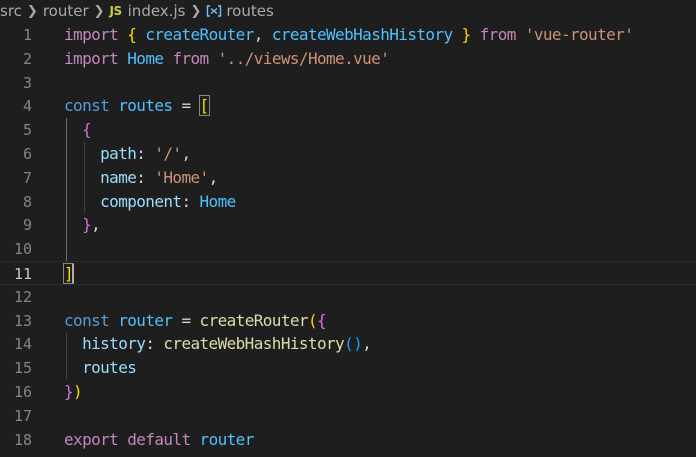  Describe the element at coordinates (214, 11) in the screenshot. I see `variable-symbol-icon` at that location.